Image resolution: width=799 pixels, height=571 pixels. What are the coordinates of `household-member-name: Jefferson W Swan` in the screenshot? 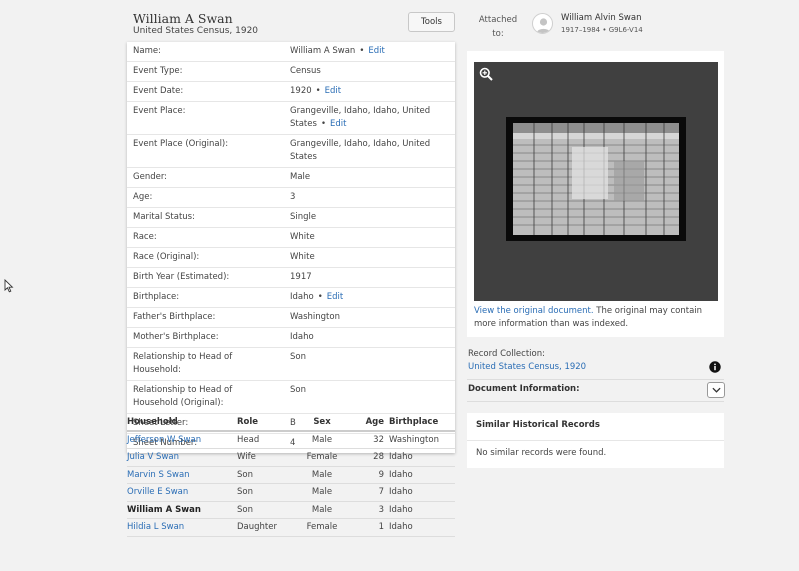 It's located at (182, 440).